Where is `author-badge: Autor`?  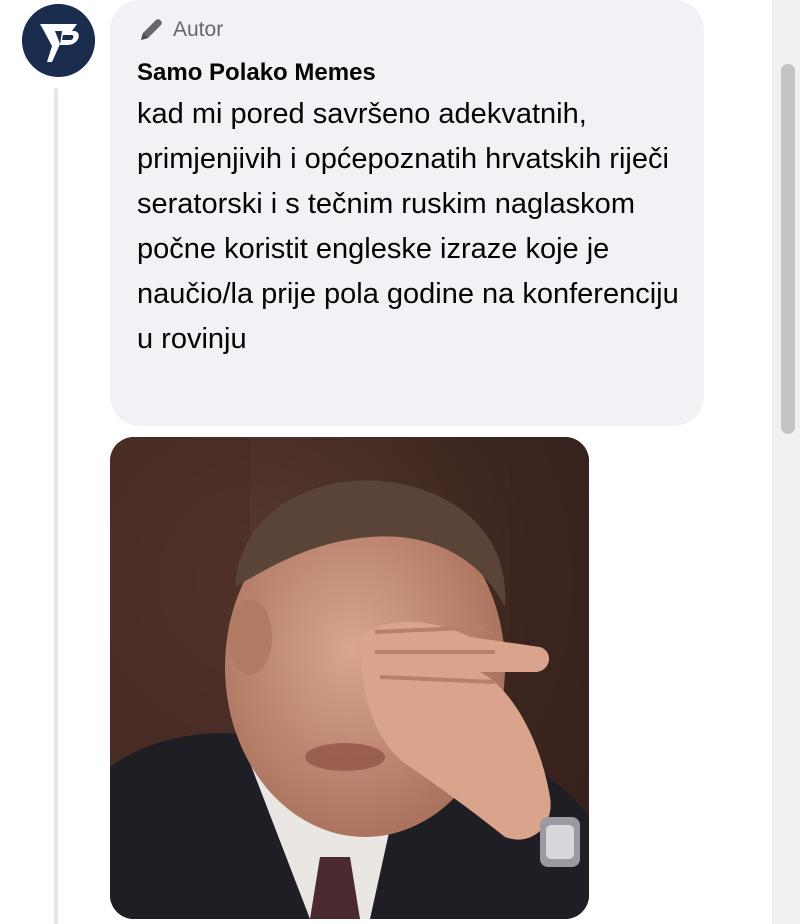
author-badge: Autor is located at coordinates (407, 30).